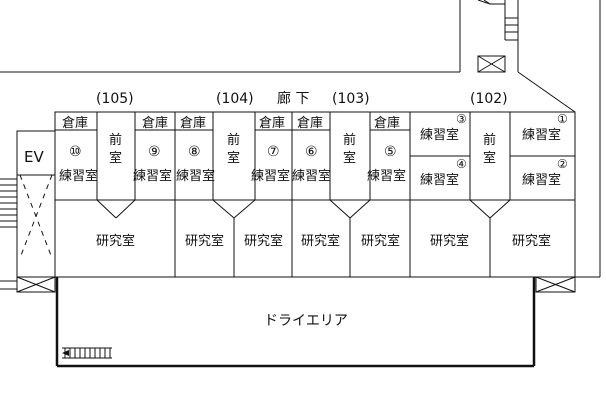  Describe the element at coordinates (233, 158) in the screenshot. I see `anteroom-104-bottom: 室` at that location.